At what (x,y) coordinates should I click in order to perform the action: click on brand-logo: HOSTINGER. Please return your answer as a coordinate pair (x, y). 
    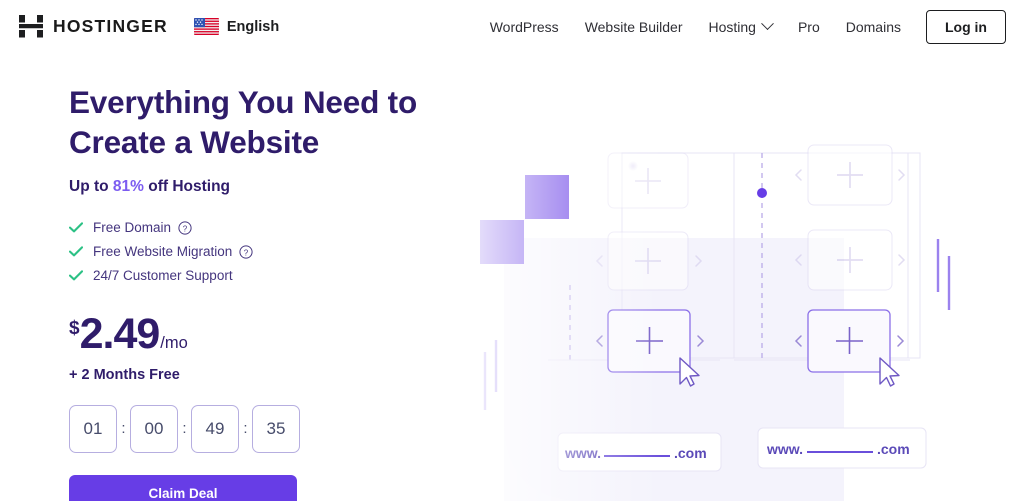
    Looking at the image, I should click on (93, 26).